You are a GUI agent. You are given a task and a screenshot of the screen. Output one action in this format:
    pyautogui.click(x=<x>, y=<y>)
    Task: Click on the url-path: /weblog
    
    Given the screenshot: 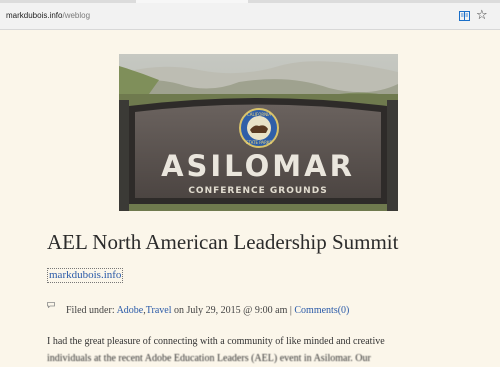 What is the action you would take?
    pyautogui.click(x=76, y=15)
    